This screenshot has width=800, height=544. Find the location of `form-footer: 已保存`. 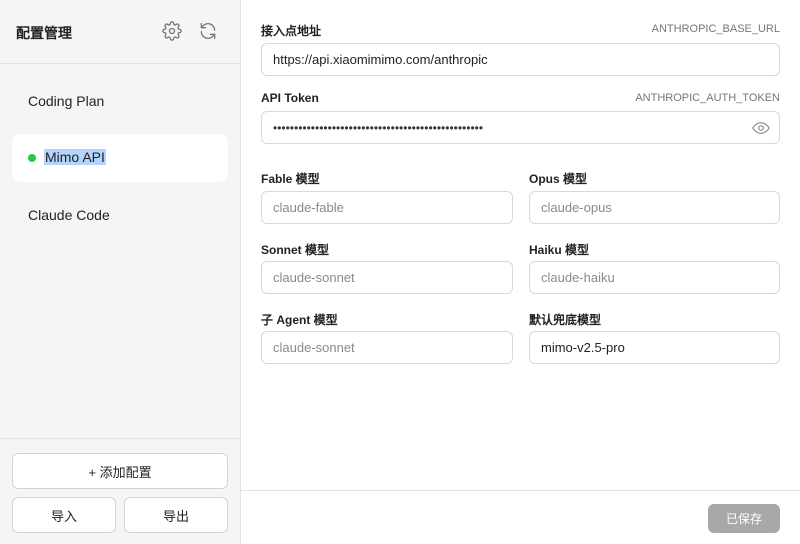

form-footer: 已保存 is located at coordinates (520, 517).